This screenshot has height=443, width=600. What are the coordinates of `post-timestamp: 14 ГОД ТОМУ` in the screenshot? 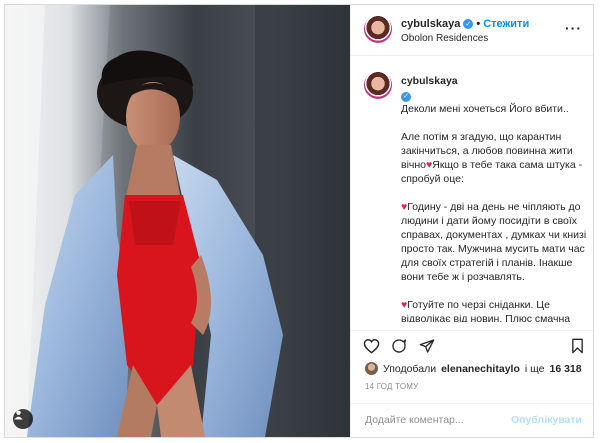 It's located at (391, 386).